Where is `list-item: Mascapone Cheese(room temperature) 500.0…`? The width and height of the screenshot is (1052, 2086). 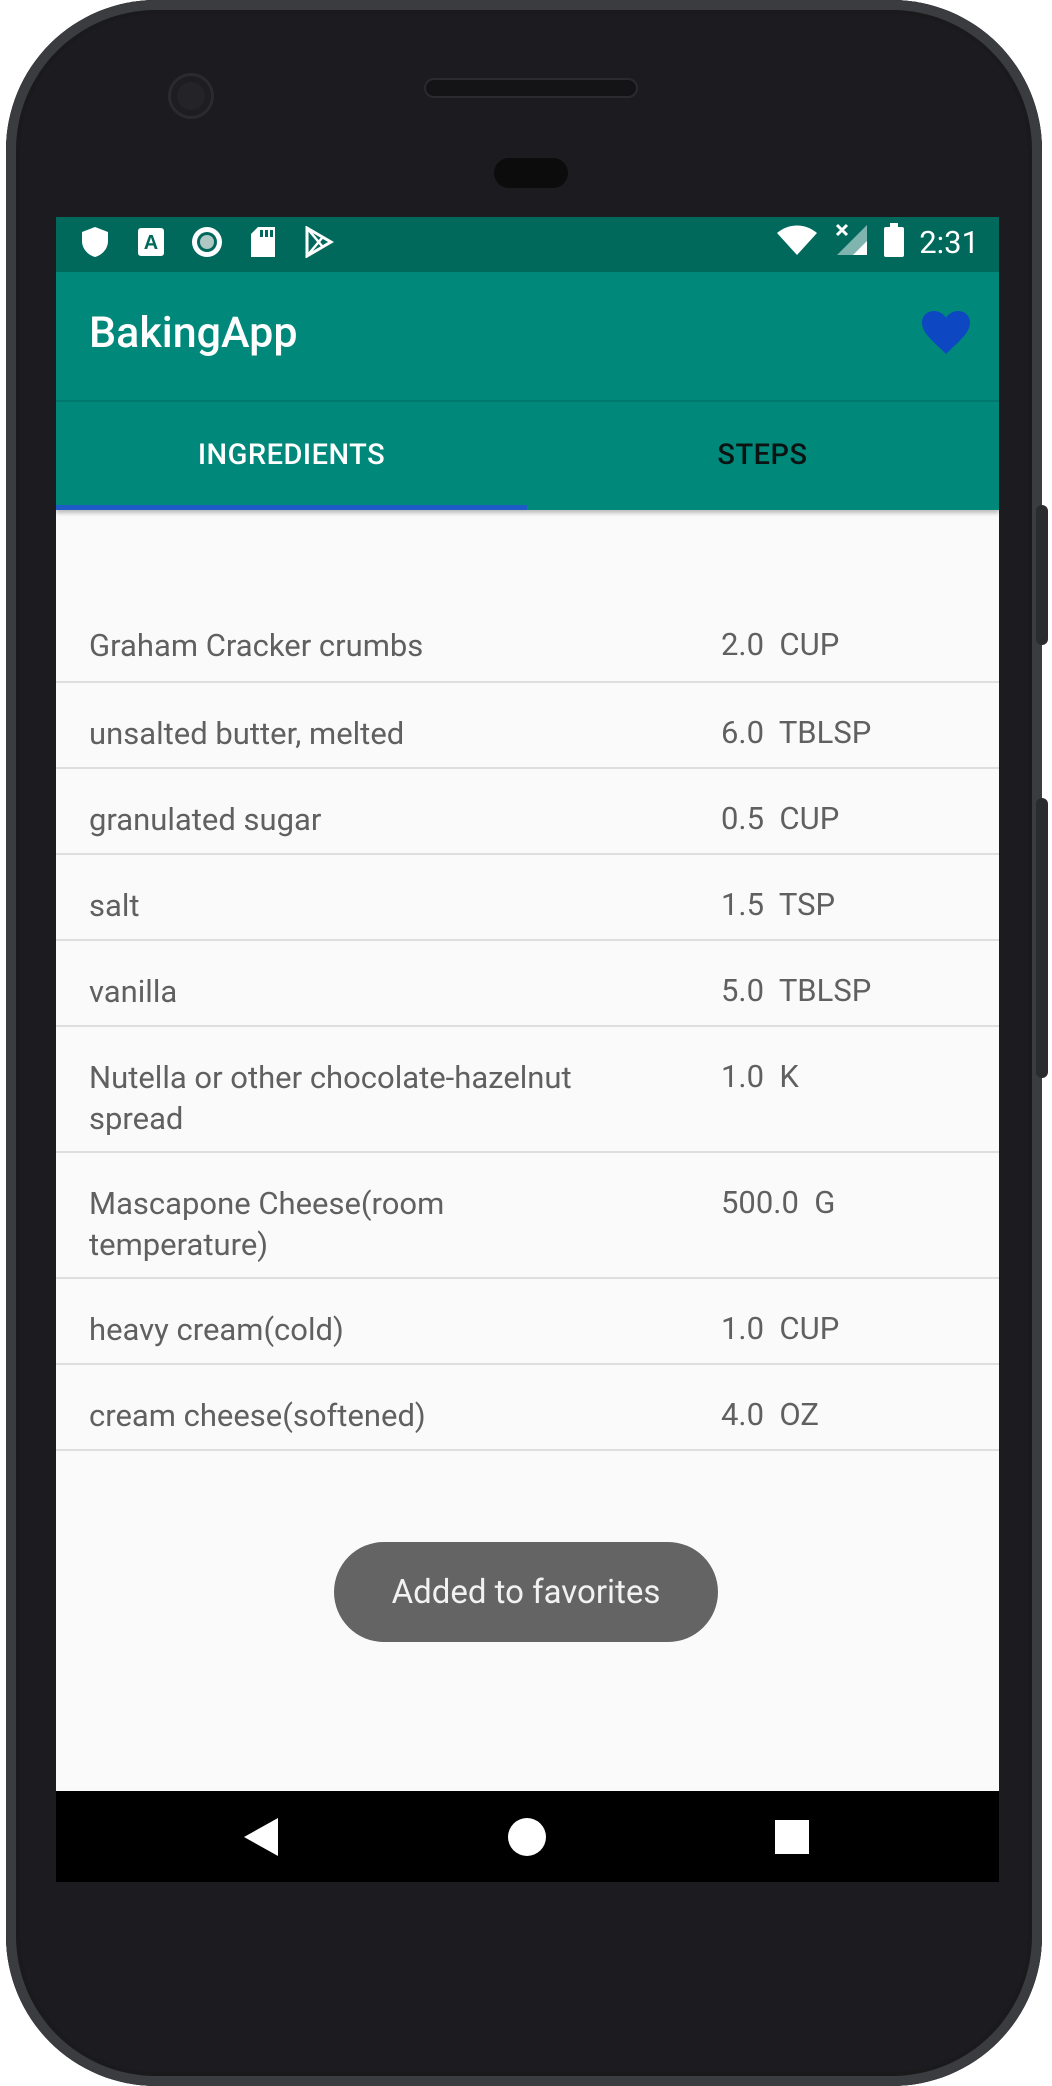
list-item: Mascapone Cheese(room temperature) 500.0… is located at coordinates (527, 1216).